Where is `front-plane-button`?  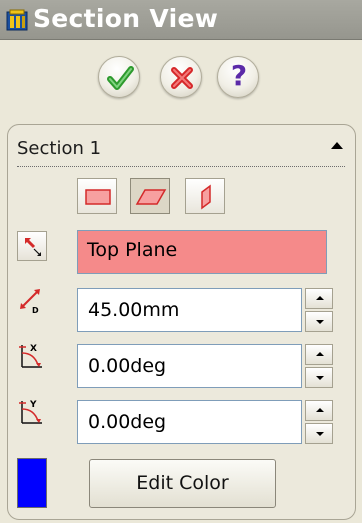
front-plane-button is located at coordinates (97, 196).